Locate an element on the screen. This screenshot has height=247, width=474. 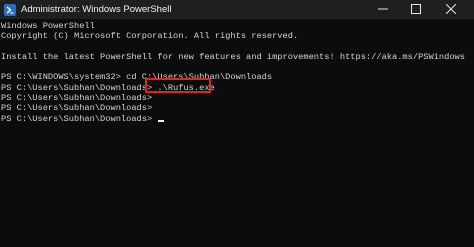
minimize-icon is located at coordinates (383, 10).